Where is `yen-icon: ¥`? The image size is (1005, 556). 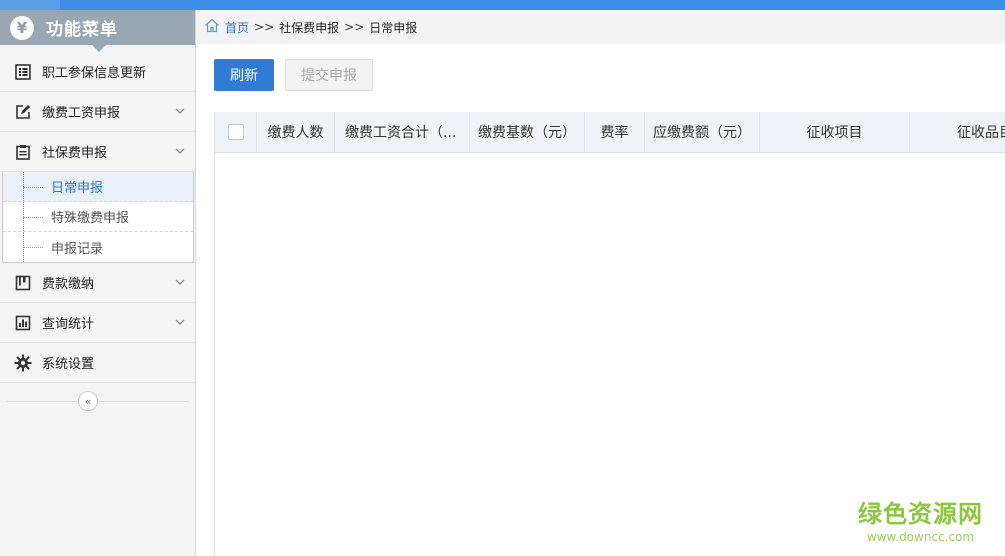 yen-icon: ¥ is located at coordinates (22, 27).